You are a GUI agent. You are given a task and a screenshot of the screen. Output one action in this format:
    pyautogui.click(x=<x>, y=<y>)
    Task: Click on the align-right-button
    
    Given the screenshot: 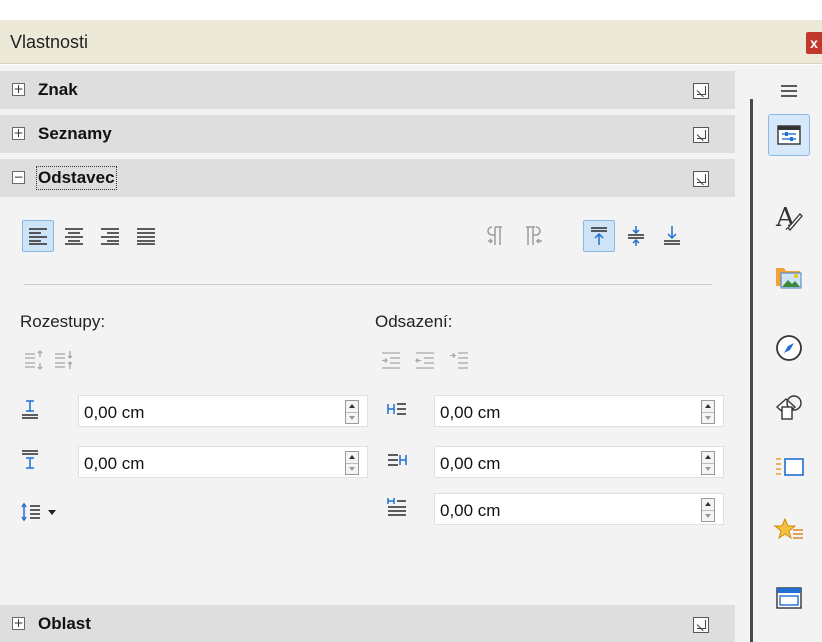 What is the action you would take?
    pyautogui.click(x=110, y=236)
    